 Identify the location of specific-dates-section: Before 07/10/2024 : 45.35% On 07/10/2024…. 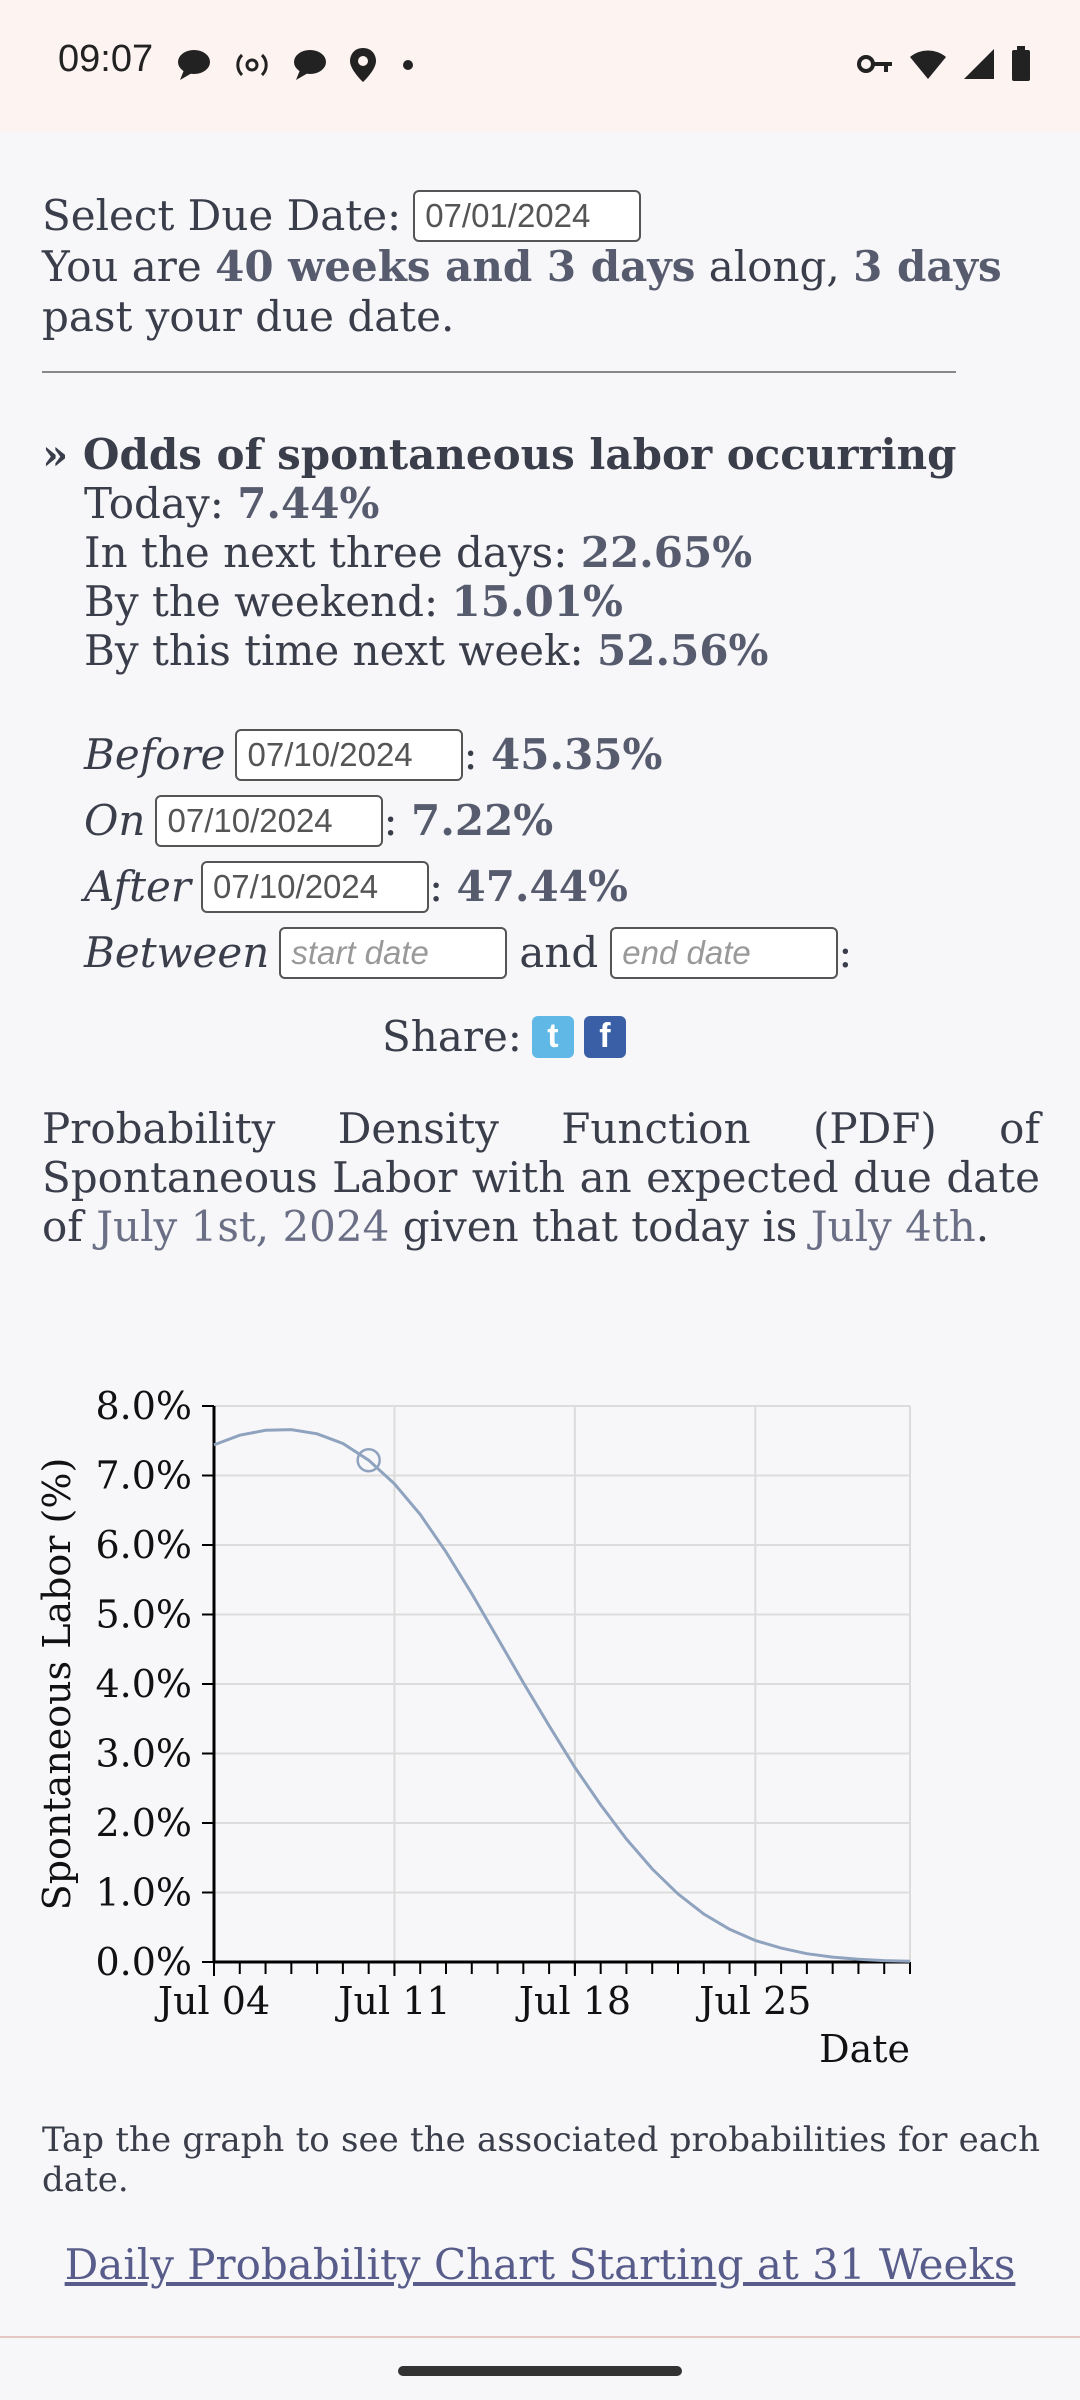
(468, 854).